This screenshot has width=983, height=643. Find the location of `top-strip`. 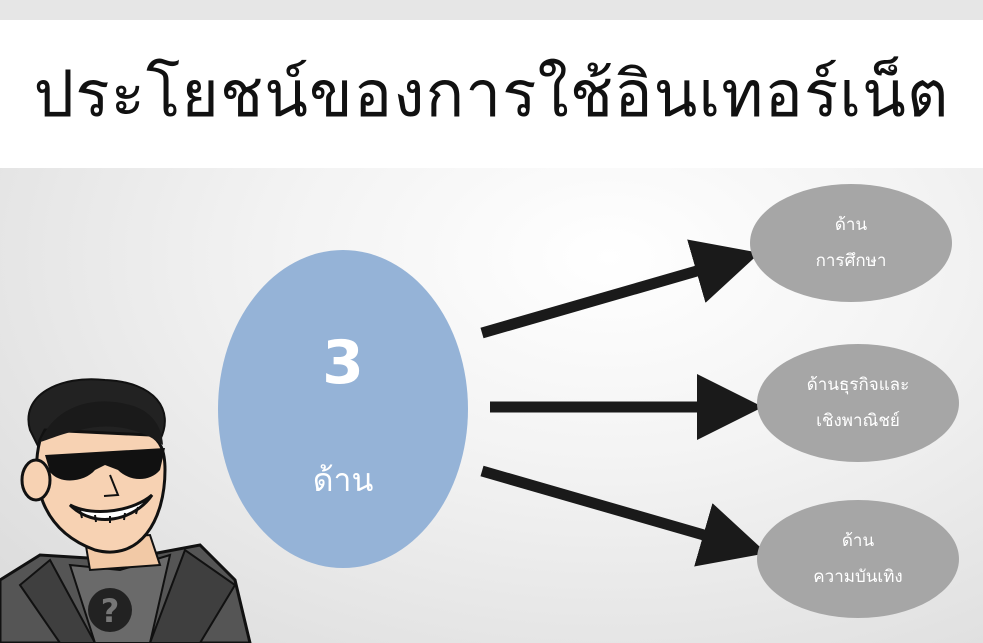

top-strip is located at coordinates (491, 10).